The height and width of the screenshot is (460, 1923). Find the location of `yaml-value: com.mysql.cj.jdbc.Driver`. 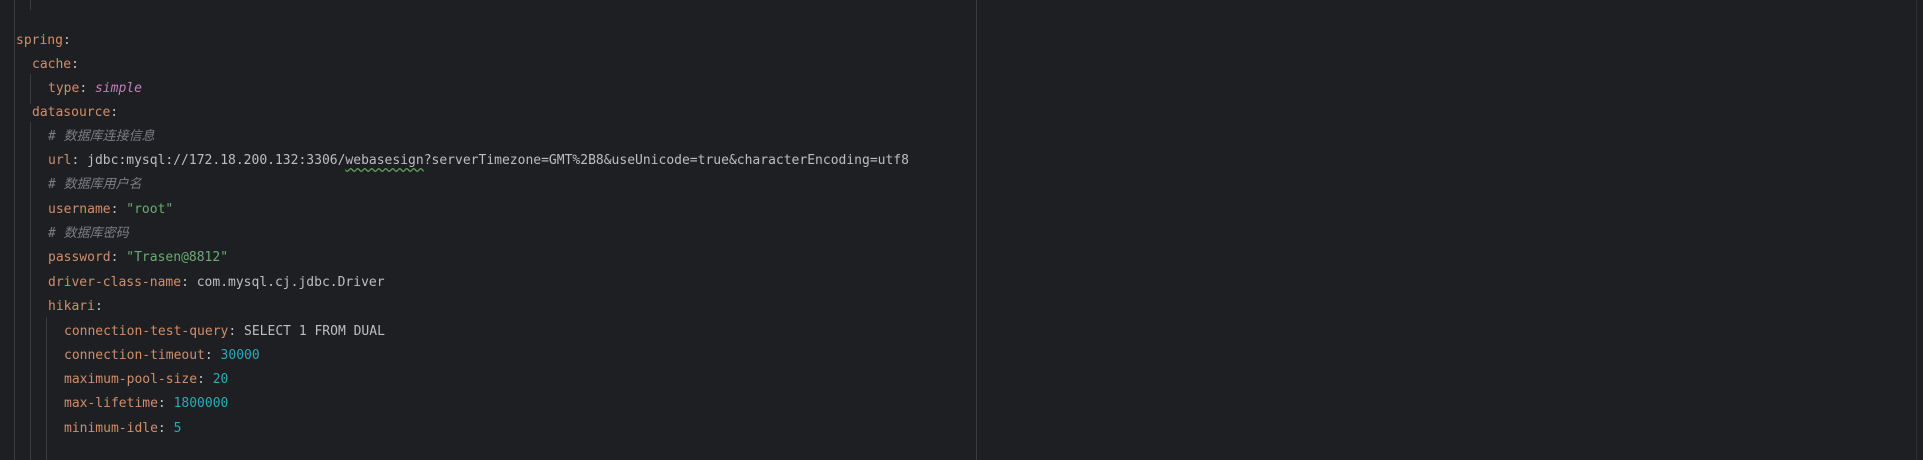

yaml-value: com.mysql.cj.jdbc.Driver is located at coordinates (290, 282).